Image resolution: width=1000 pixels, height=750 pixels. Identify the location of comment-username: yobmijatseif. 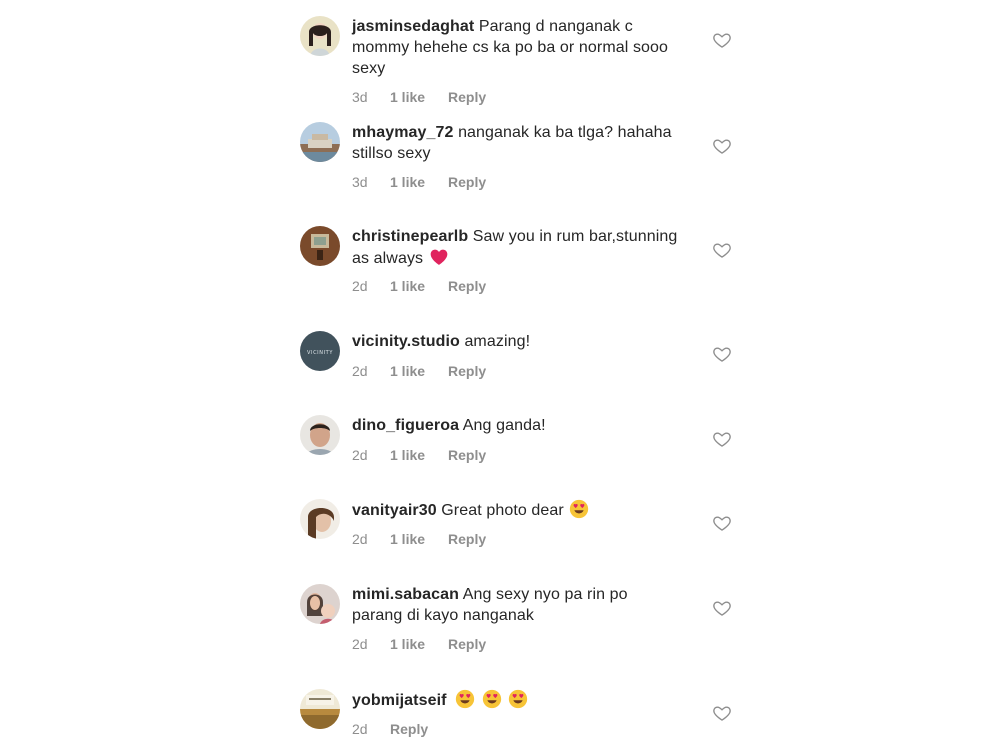
(399, 700).